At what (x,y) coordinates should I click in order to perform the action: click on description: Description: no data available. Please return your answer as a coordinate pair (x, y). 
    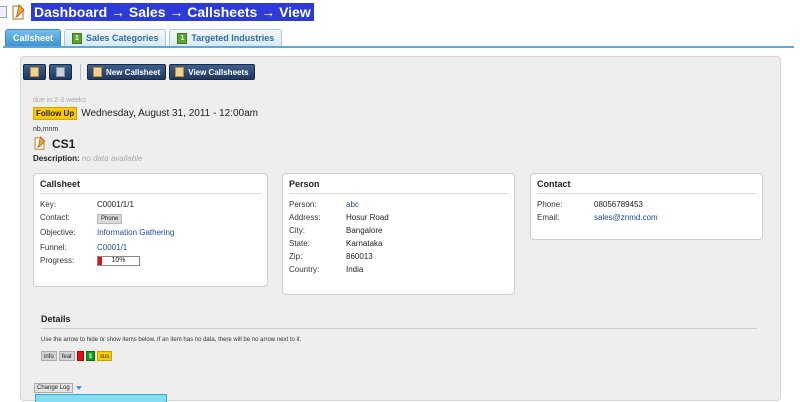
    Looking at the image, I should click on (87, 158).